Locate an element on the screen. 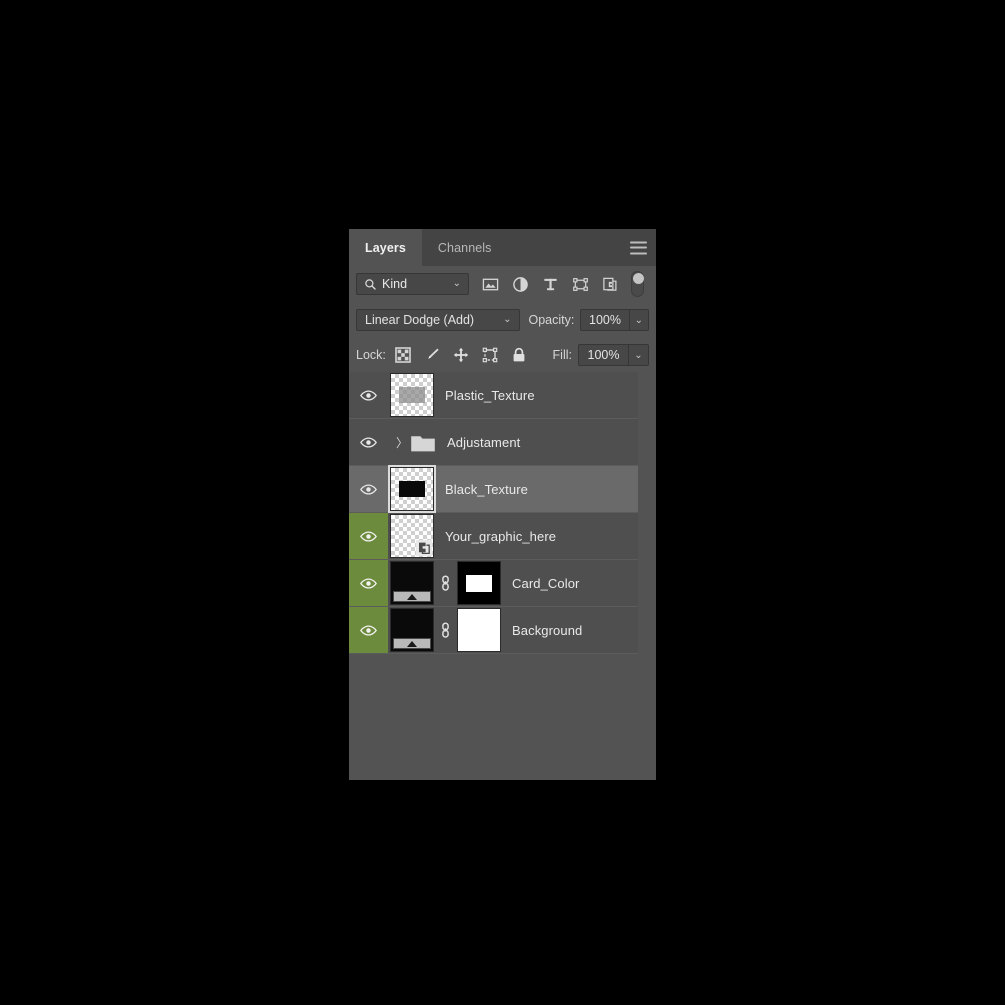 The width and height of the screenshot is (1005, 1005). filter-shape-icon is located at coordinates (580, 284).